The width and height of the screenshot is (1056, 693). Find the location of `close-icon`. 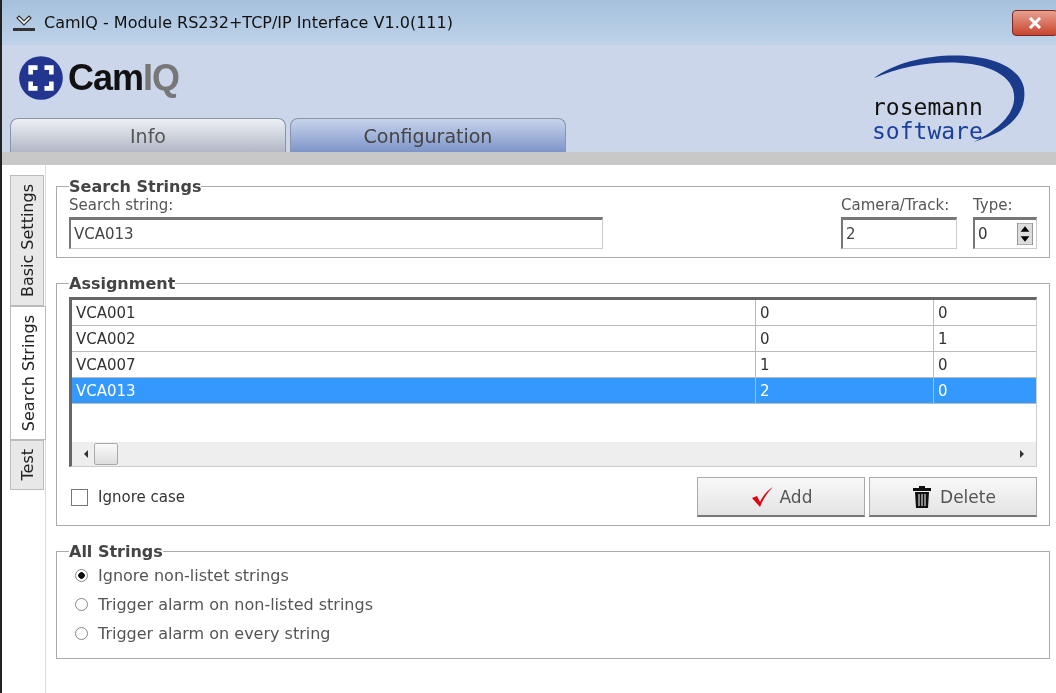

close-icon is located at coordinates (1035, 22).